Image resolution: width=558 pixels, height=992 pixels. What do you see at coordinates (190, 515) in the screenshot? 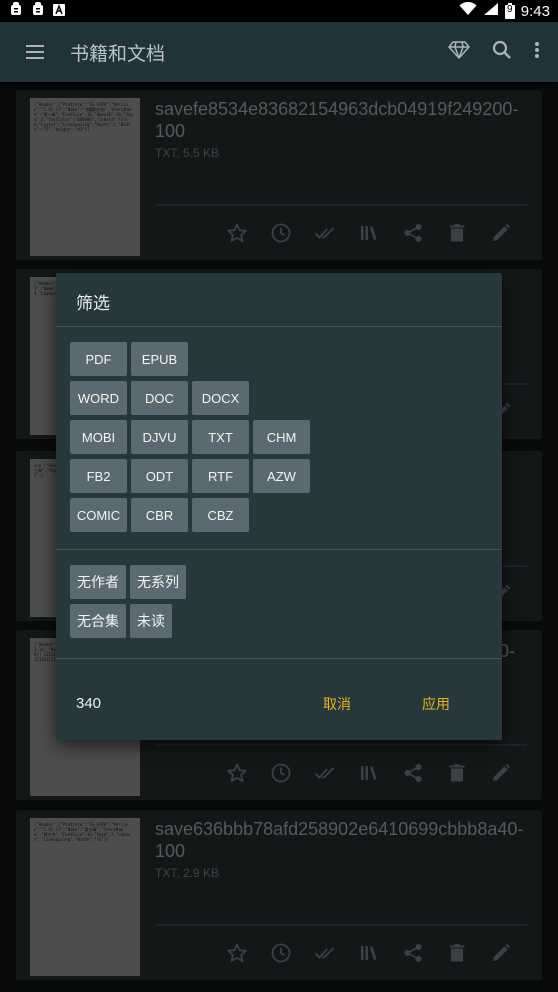
I see `chip-row: COMIC CBR CBZ` at bounding box center [190, 515].